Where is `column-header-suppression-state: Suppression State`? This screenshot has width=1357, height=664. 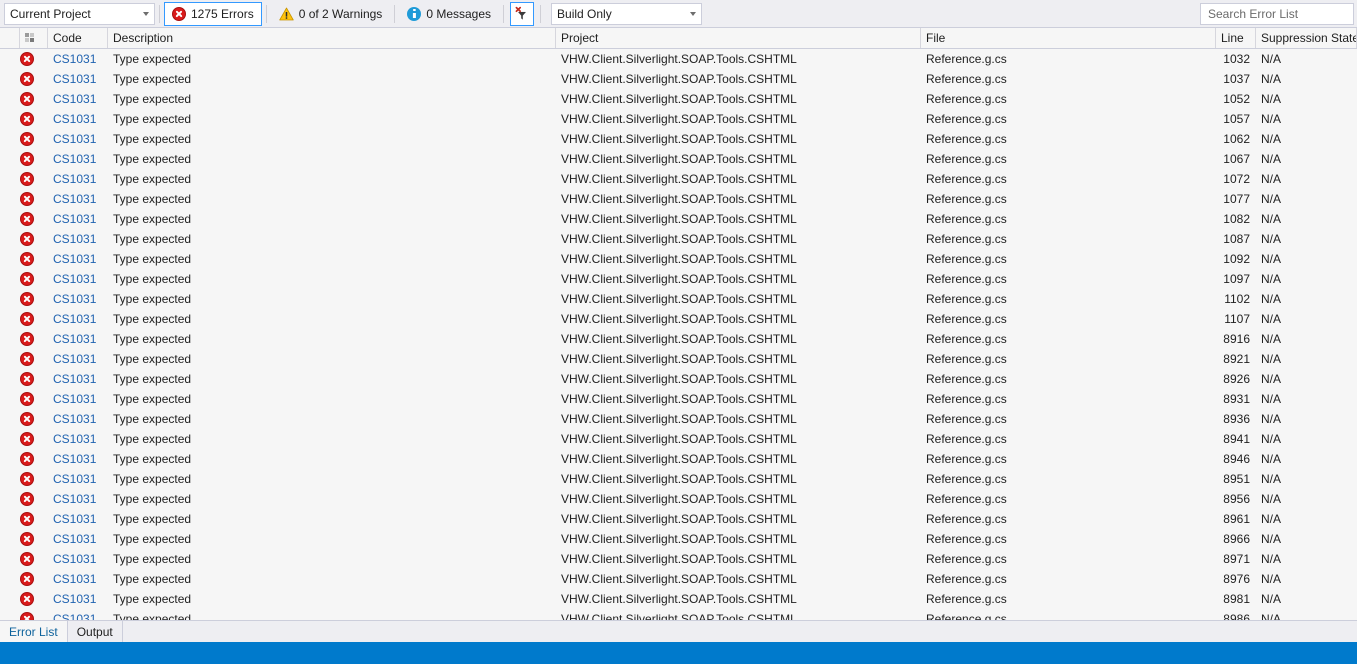
column-header-suppression-state: Suppression State is located at coordinates (1306, 38).